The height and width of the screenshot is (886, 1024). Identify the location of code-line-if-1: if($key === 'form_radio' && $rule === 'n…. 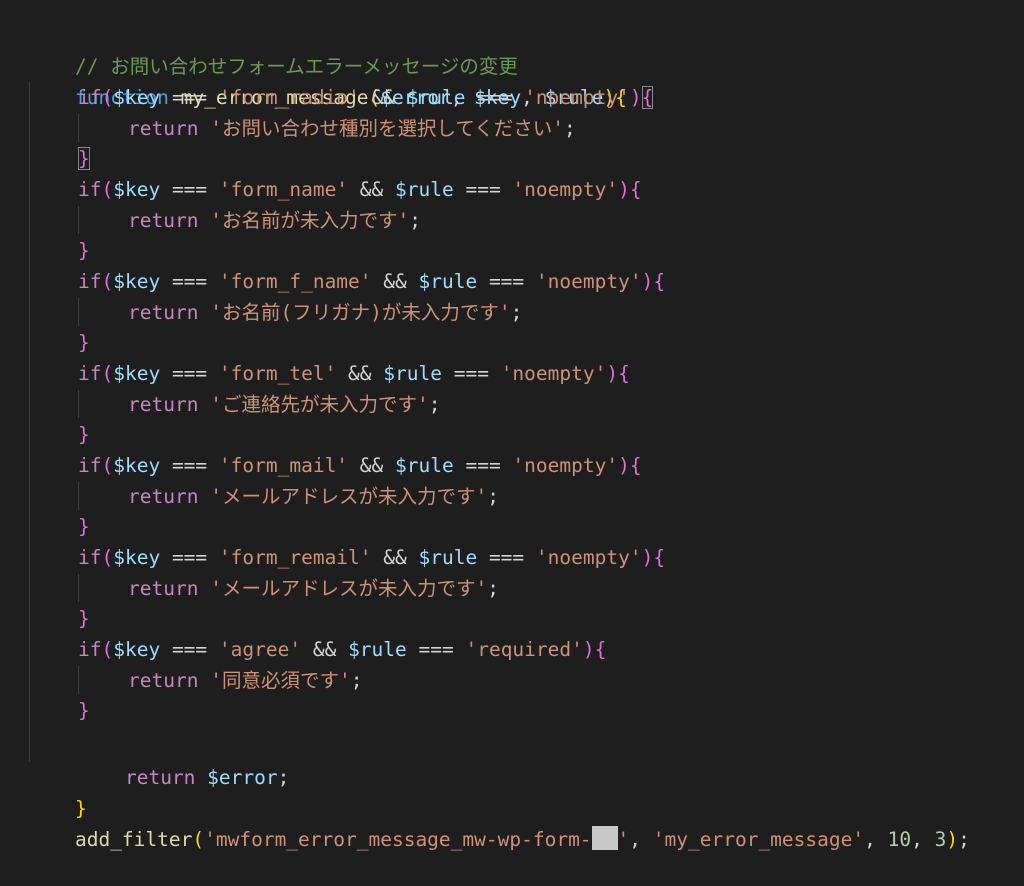
(366, 97).